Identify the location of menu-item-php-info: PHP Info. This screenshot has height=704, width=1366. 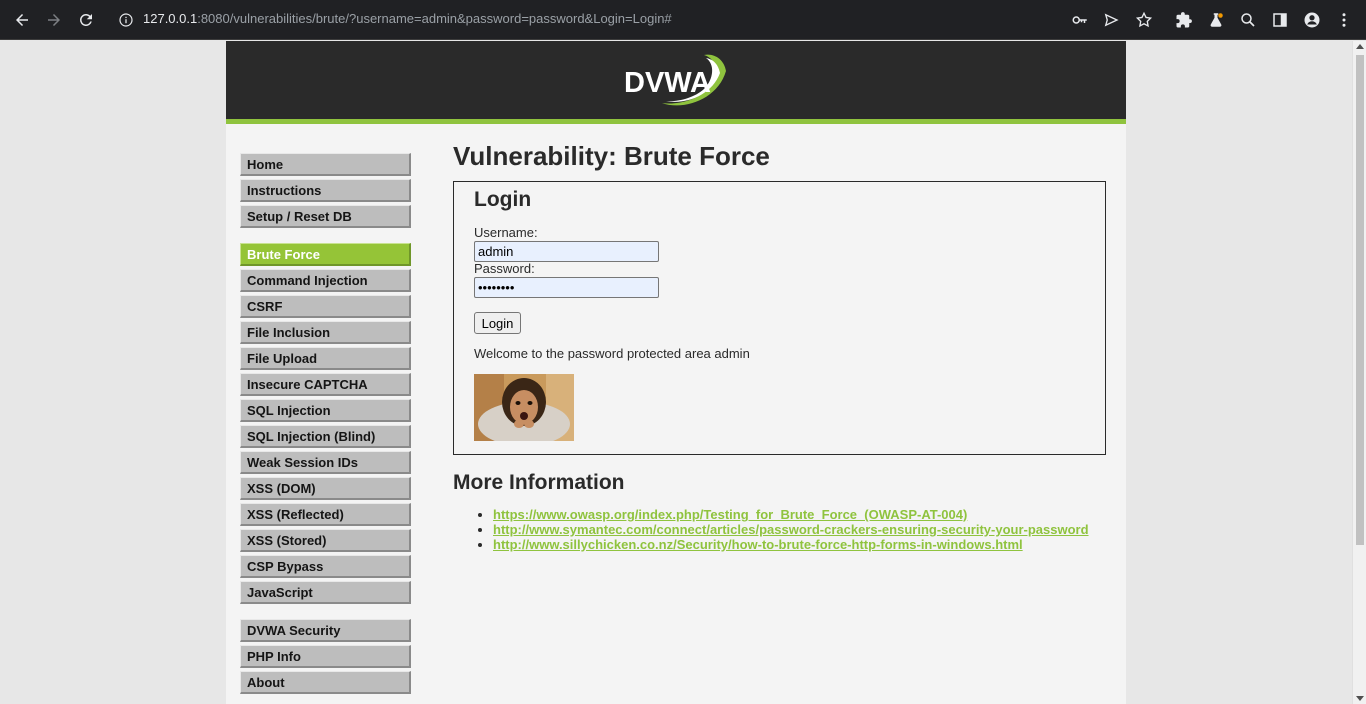
(325, 656).